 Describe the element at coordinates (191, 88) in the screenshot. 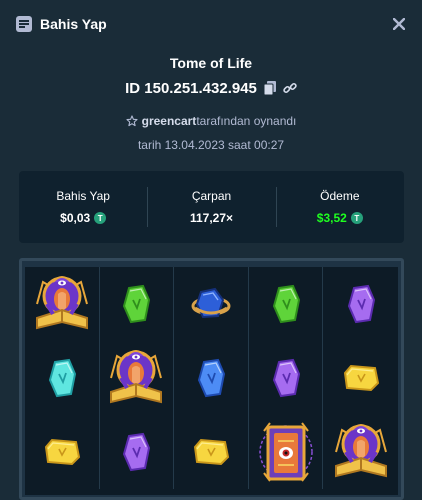

I see `bet-id: ID 150.251.432.945` at that location.